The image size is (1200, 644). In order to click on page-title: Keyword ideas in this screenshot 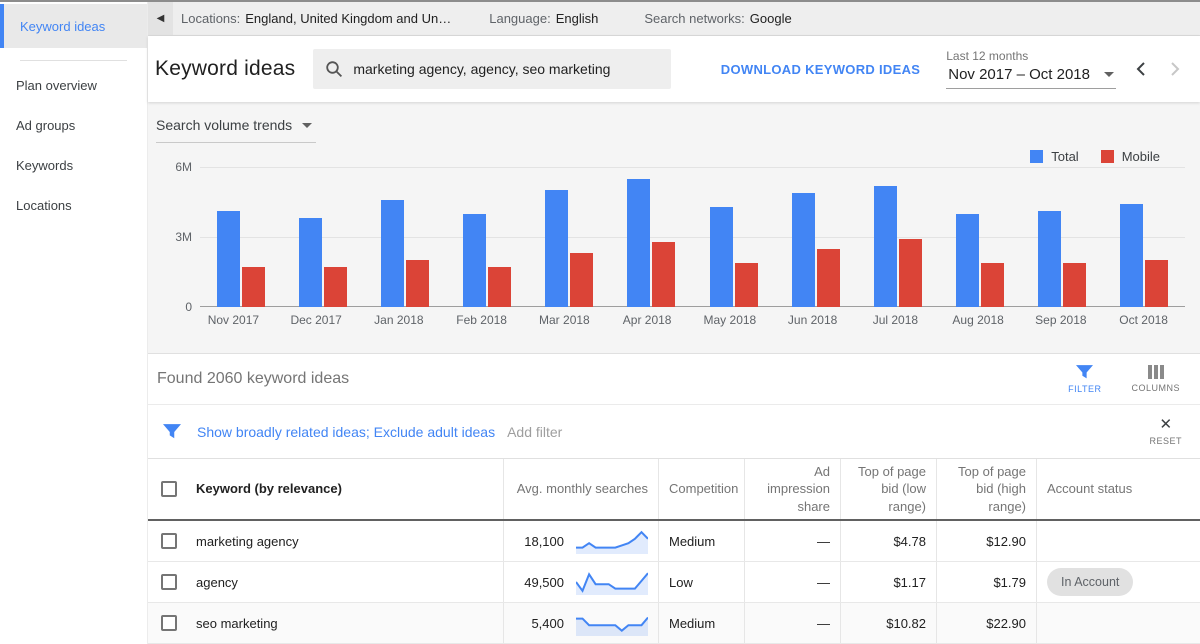, I will do `click(225, 68)`.